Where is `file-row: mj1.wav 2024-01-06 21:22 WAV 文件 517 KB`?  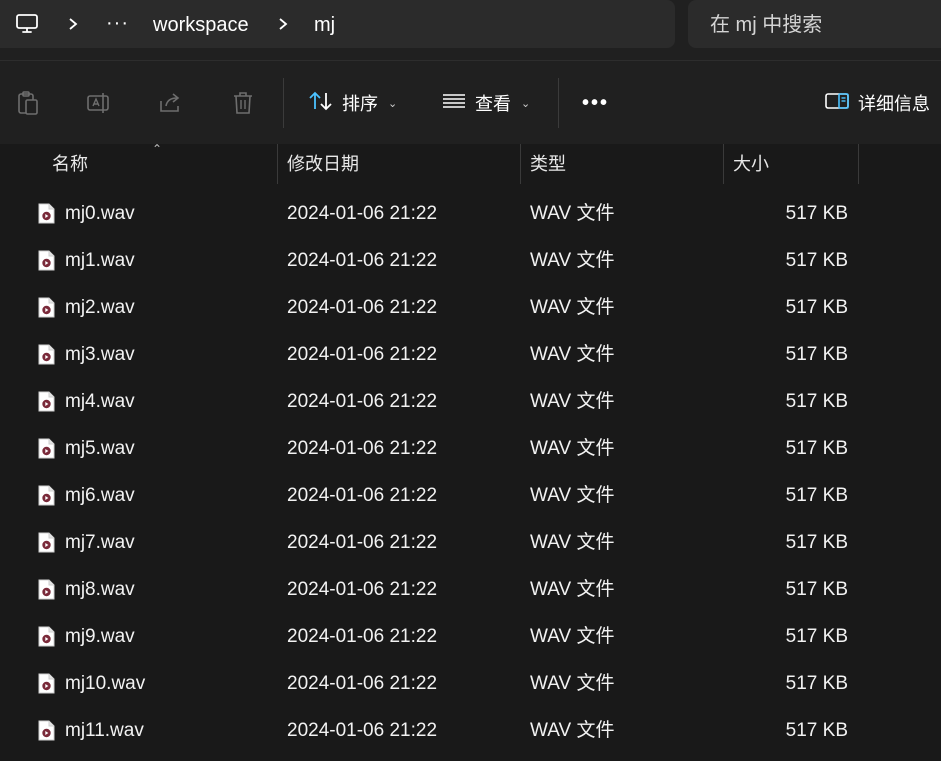
file-row: mj1.wav 2024-01-06 21:22 WAV 文件 517 KB is located at coordinates (470, 260).